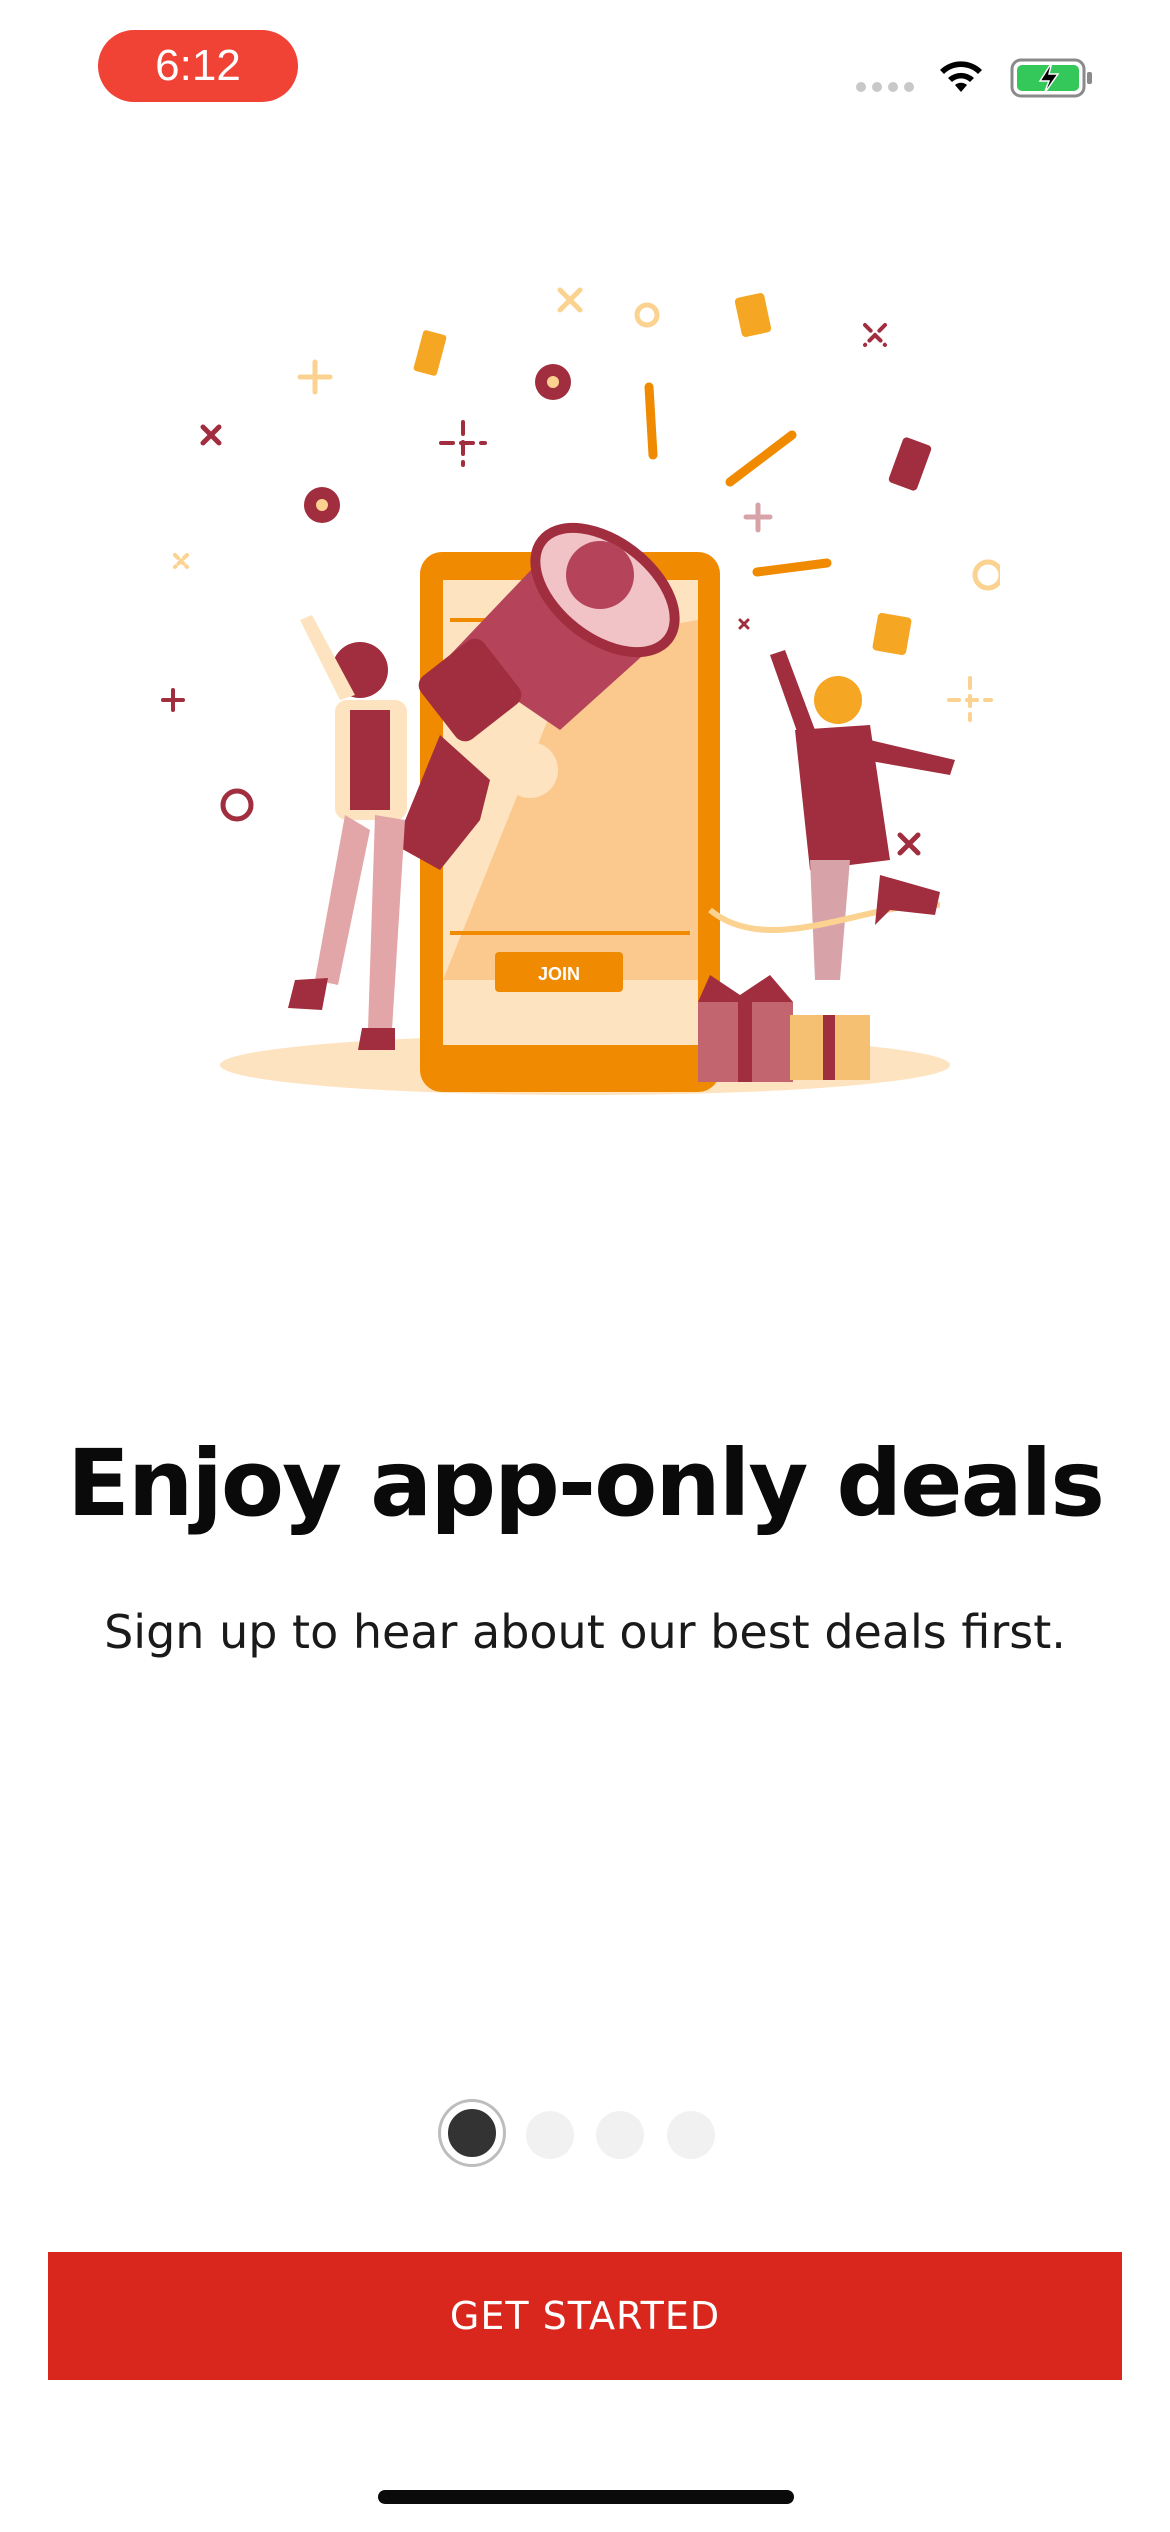  What do you see at coordinates (585, 2316) in the screenshot?
I see `get-started-button: GET STARTED` at bounding box center [585, 2316].